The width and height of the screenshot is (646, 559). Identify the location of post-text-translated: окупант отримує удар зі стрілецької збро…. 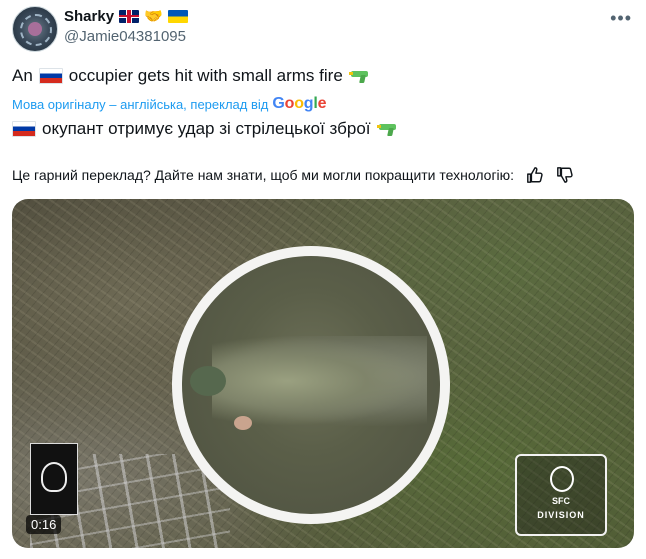
(204, 129).